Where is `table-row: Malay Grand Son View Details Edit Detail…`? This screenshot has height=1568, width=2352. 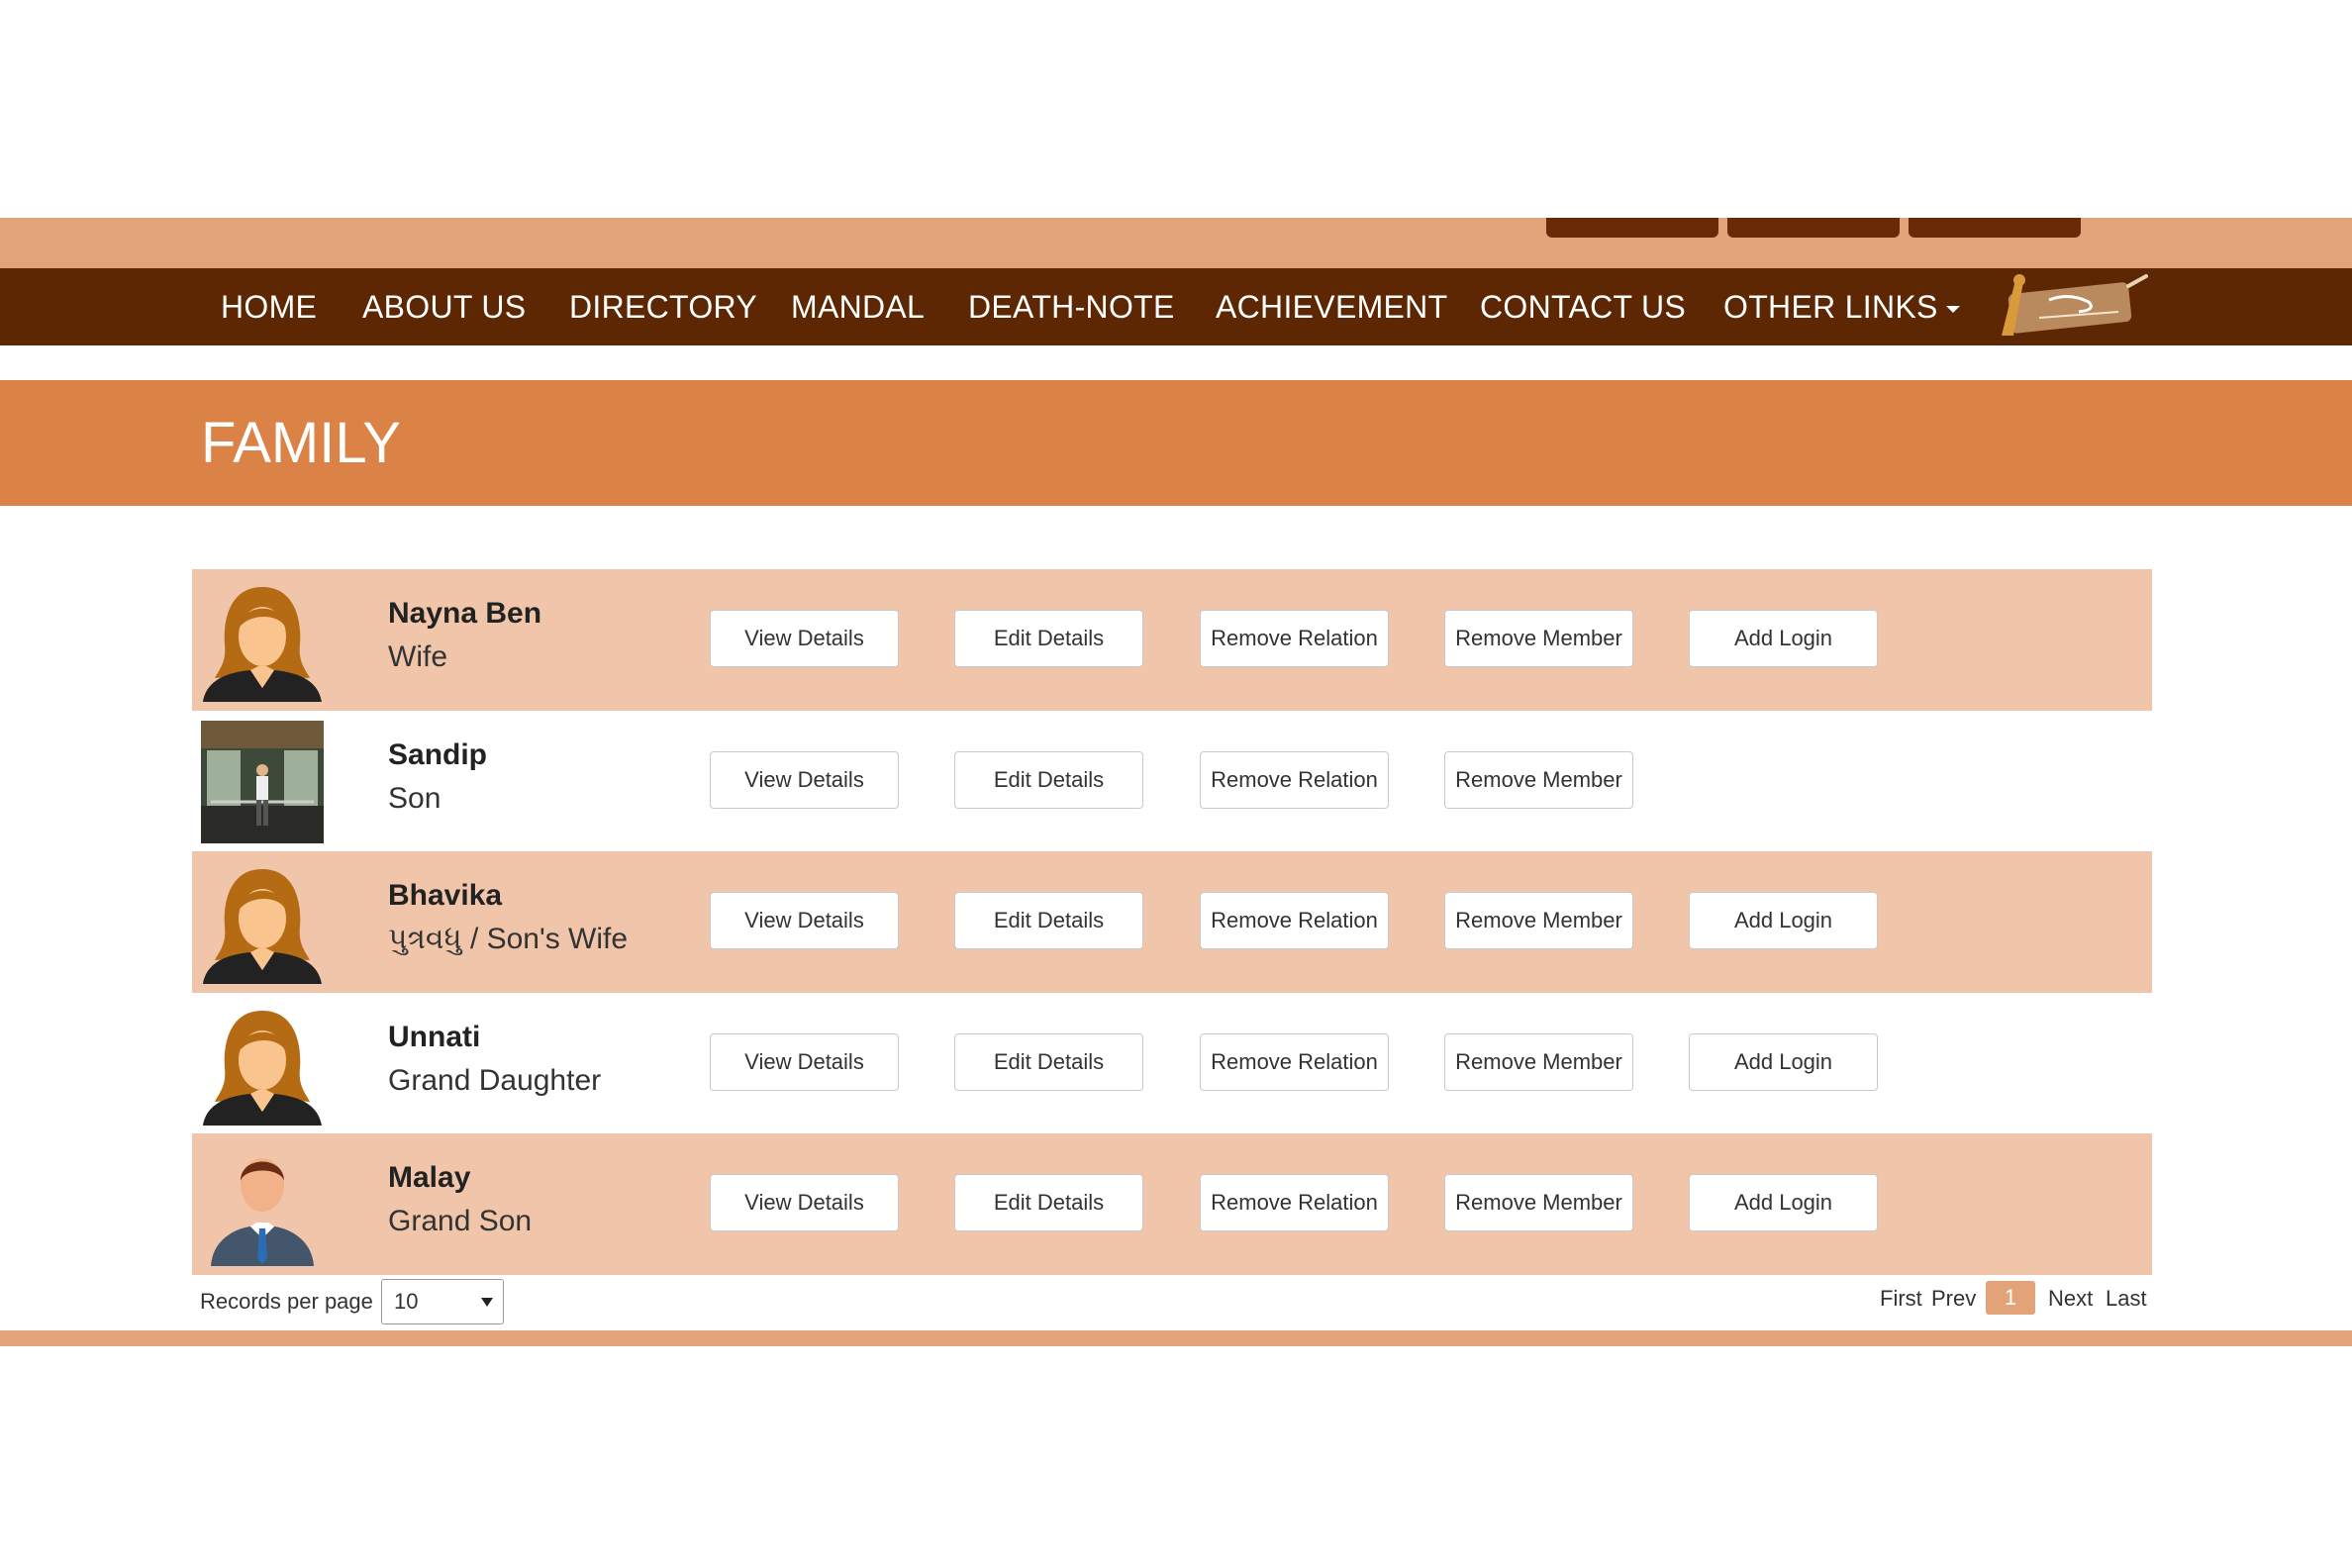 table-row: Malay Grand Son View Details Edit Detail… is located at coordinates (1172, 1204).